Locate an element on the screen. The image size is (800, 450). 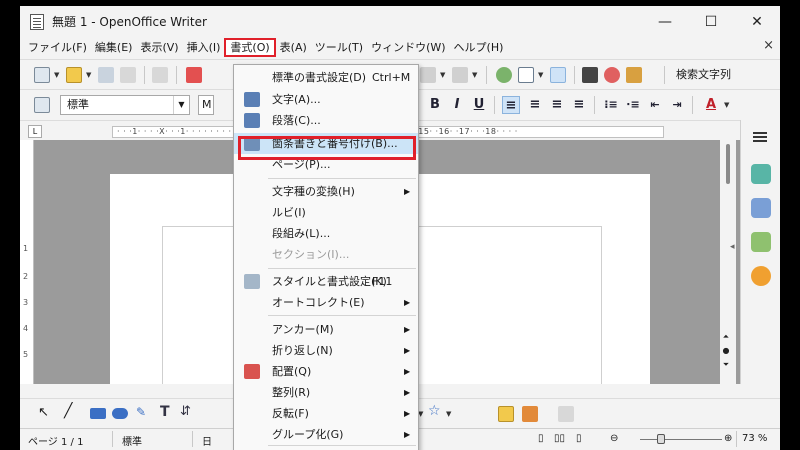
new-document-icon is located at coordinates (42, 75).